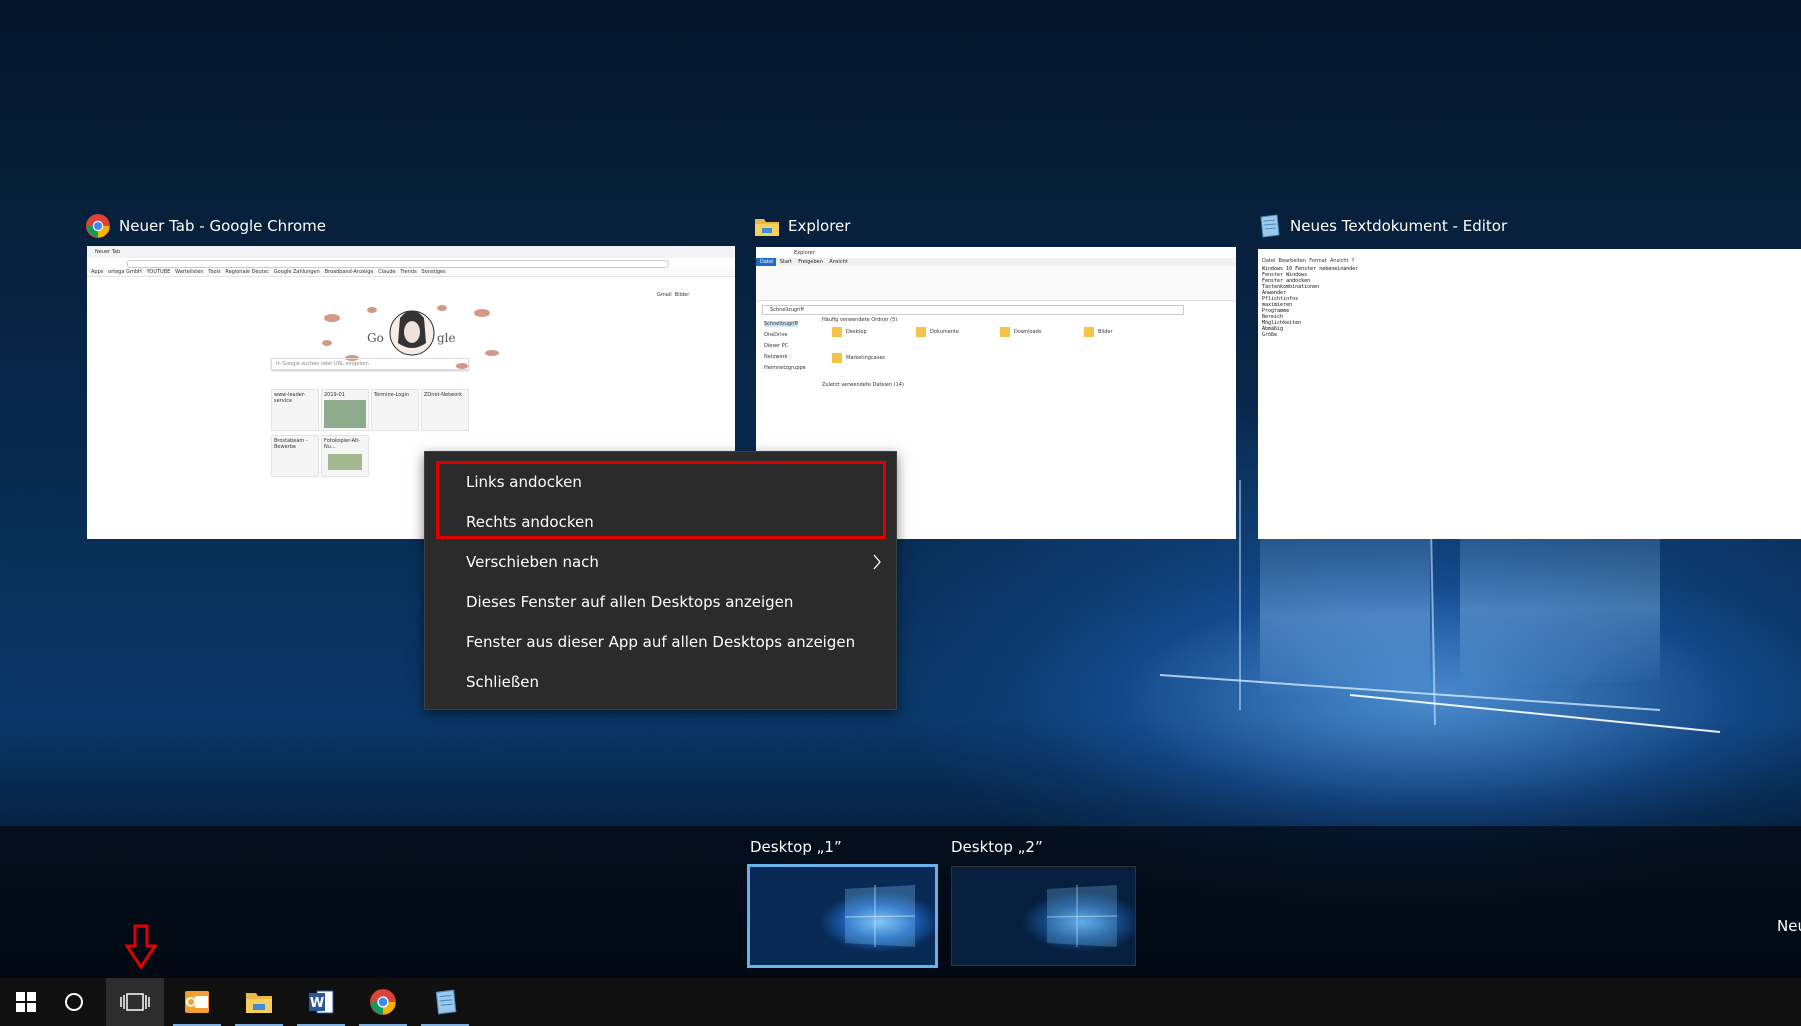 The height and width of the screenshot is (1026, 1801). What do you see at coordinates (370, 364) in the screenshot?
I see `chrome-search-box: In Google suchen oder URL eingeben` at bounding box center [370, 364].